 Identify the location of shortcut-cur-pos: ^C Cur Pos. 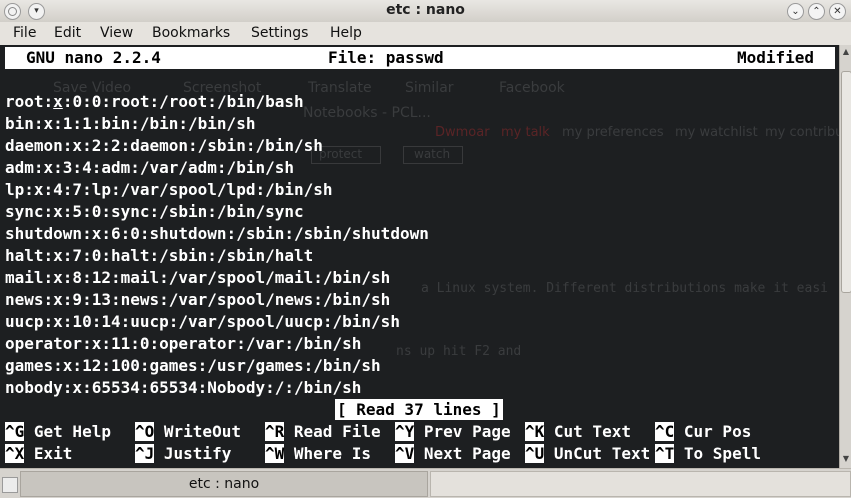
(703, 432).